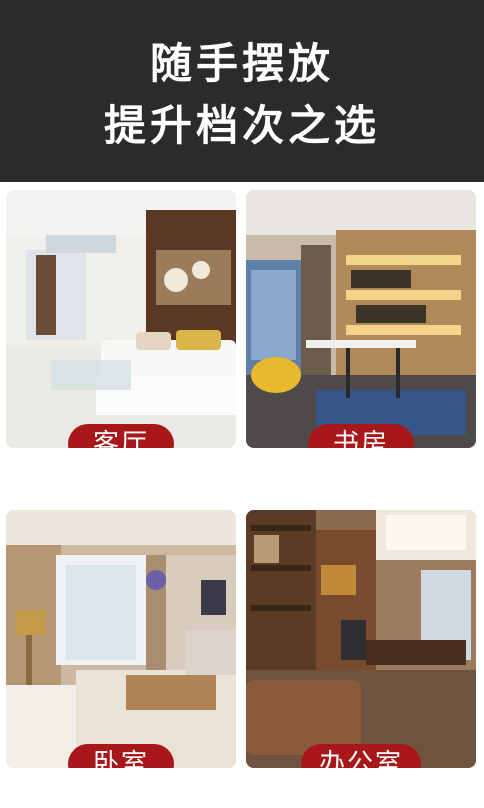 This screenshot has height=808, width=484. What do you see at coordinates (121, 436) in the screenshot?
I see `room-label-living: 客厅` at bounding box center [121, 436].